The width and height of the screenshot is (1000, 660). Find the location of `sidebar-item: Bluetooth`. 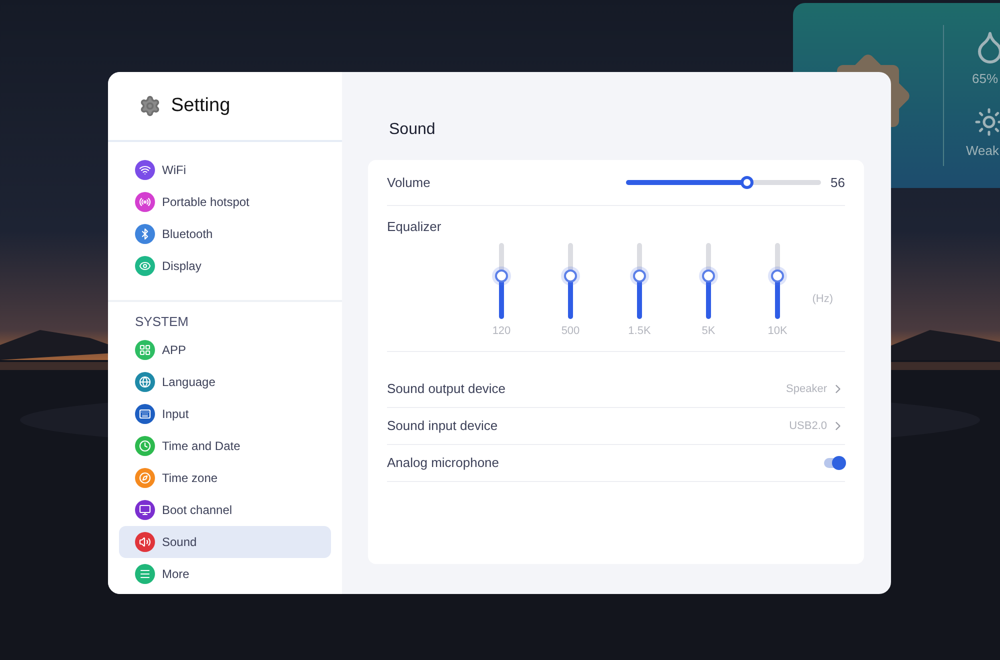

sidebar-item: Bluetooth is located at coordinates (225, 234).